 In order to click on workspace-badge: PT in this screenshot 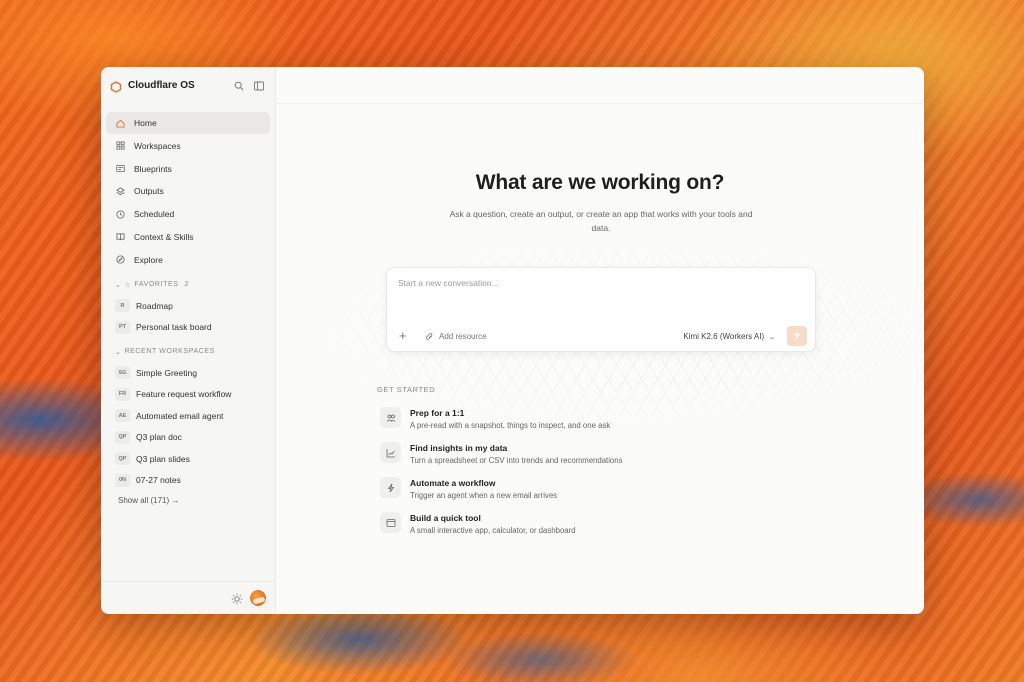, I will do `click(122, 327)`.